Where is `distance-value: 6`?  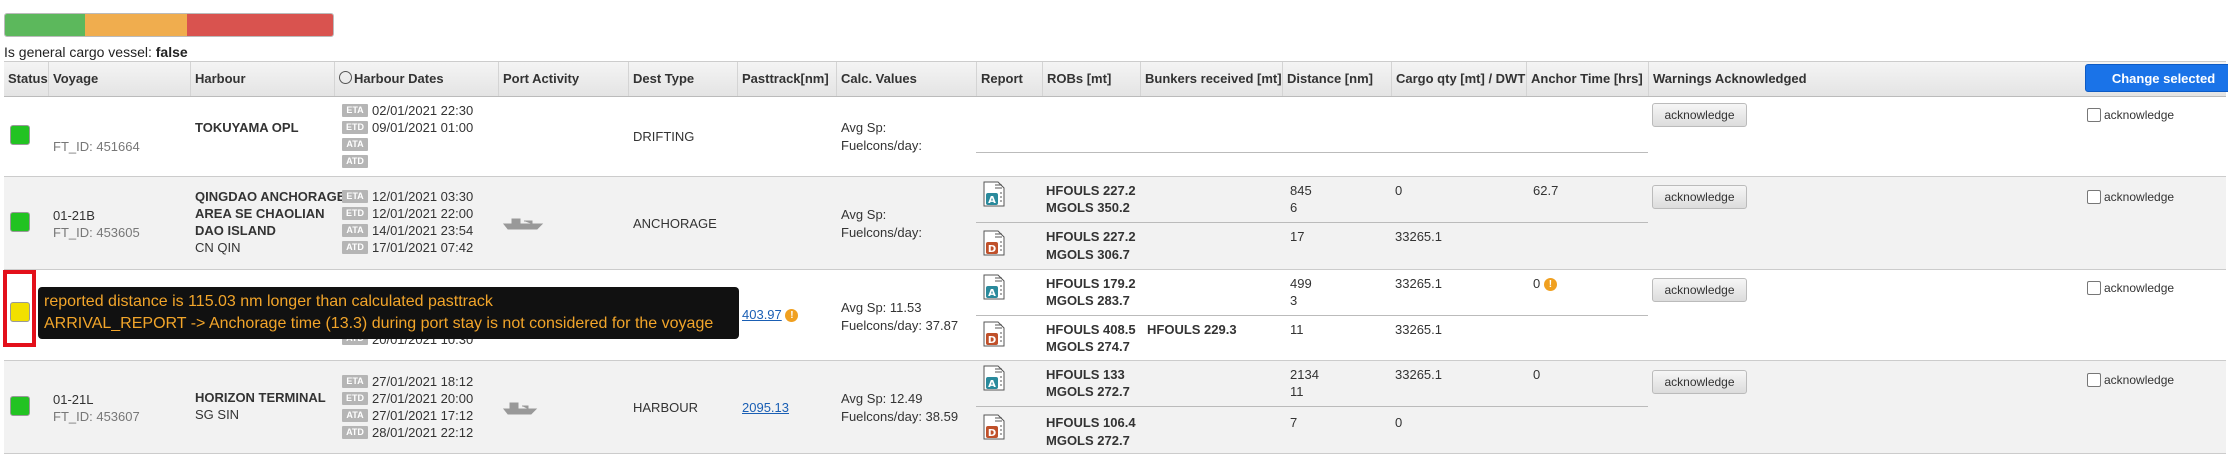 distance-value: 6 is located at coordinates (1294, 207).